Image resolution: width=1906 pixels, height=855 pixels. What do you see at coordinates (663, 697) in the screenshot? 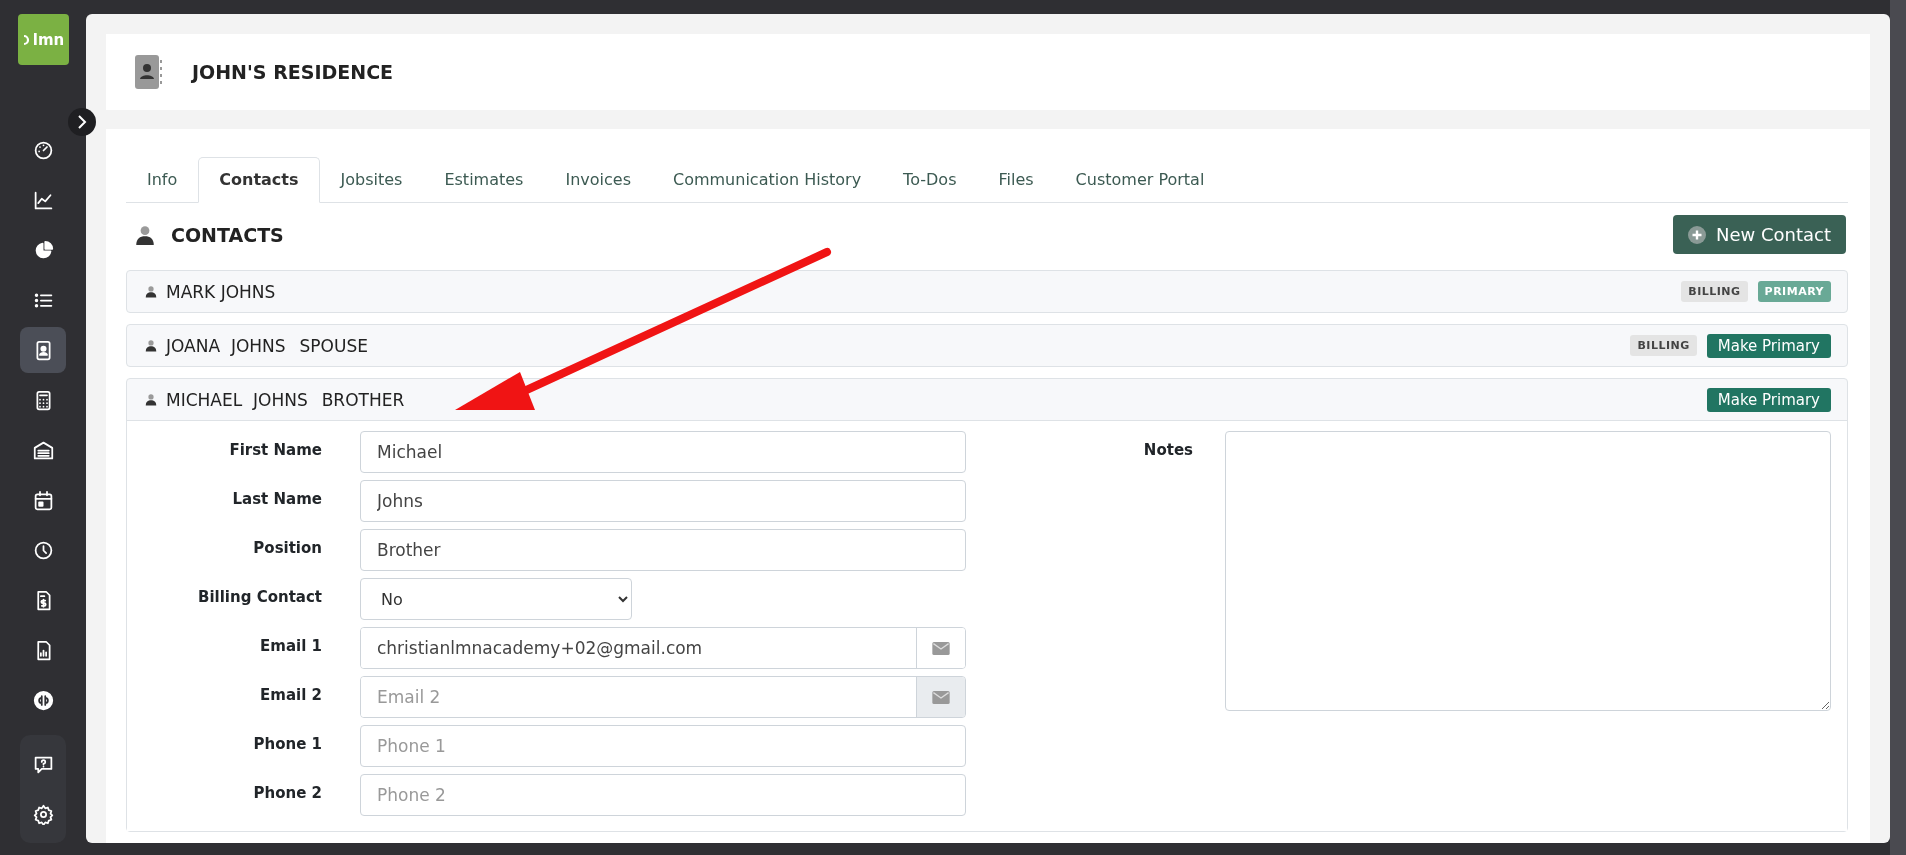
I see `email-field: Email 2` at bounding box center [663, 697].